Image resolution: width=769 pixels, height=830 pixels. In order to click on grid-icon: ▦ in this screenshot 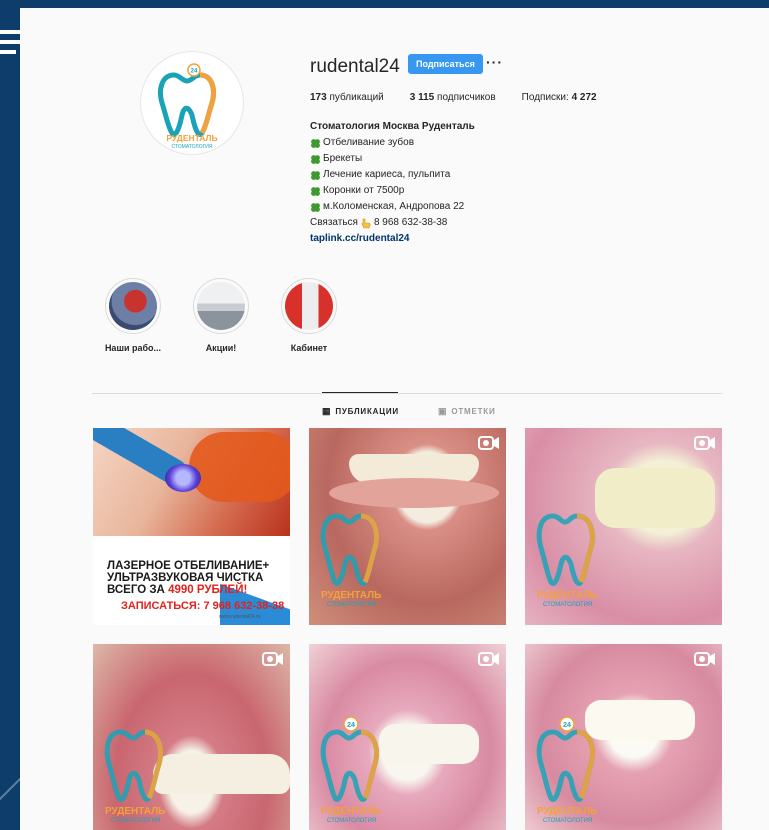, I will do `click(327, 411)`.